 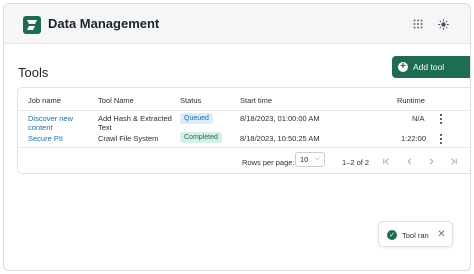 I want to click on runtime-cell: 1:22:00, so click(x=414, y=138).